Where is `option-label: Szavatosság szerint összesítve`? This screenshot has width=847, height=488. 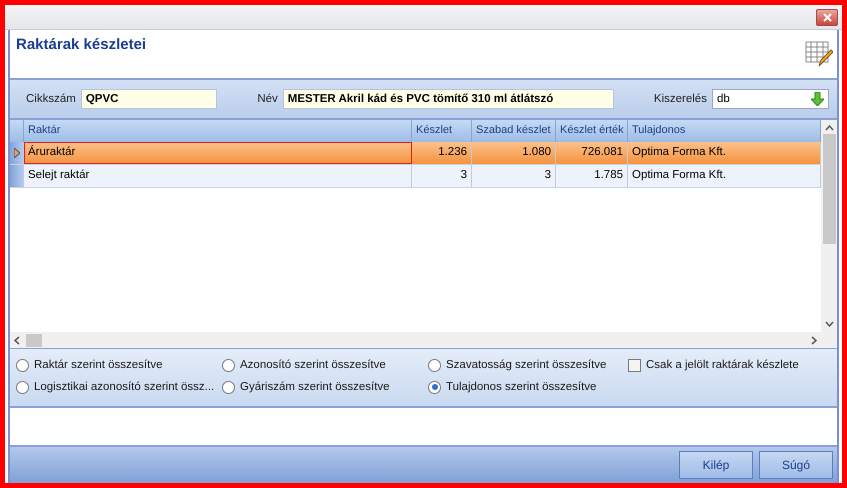
option-label: Szavatosság szerint összesítve is located at coordinates (526, 365).